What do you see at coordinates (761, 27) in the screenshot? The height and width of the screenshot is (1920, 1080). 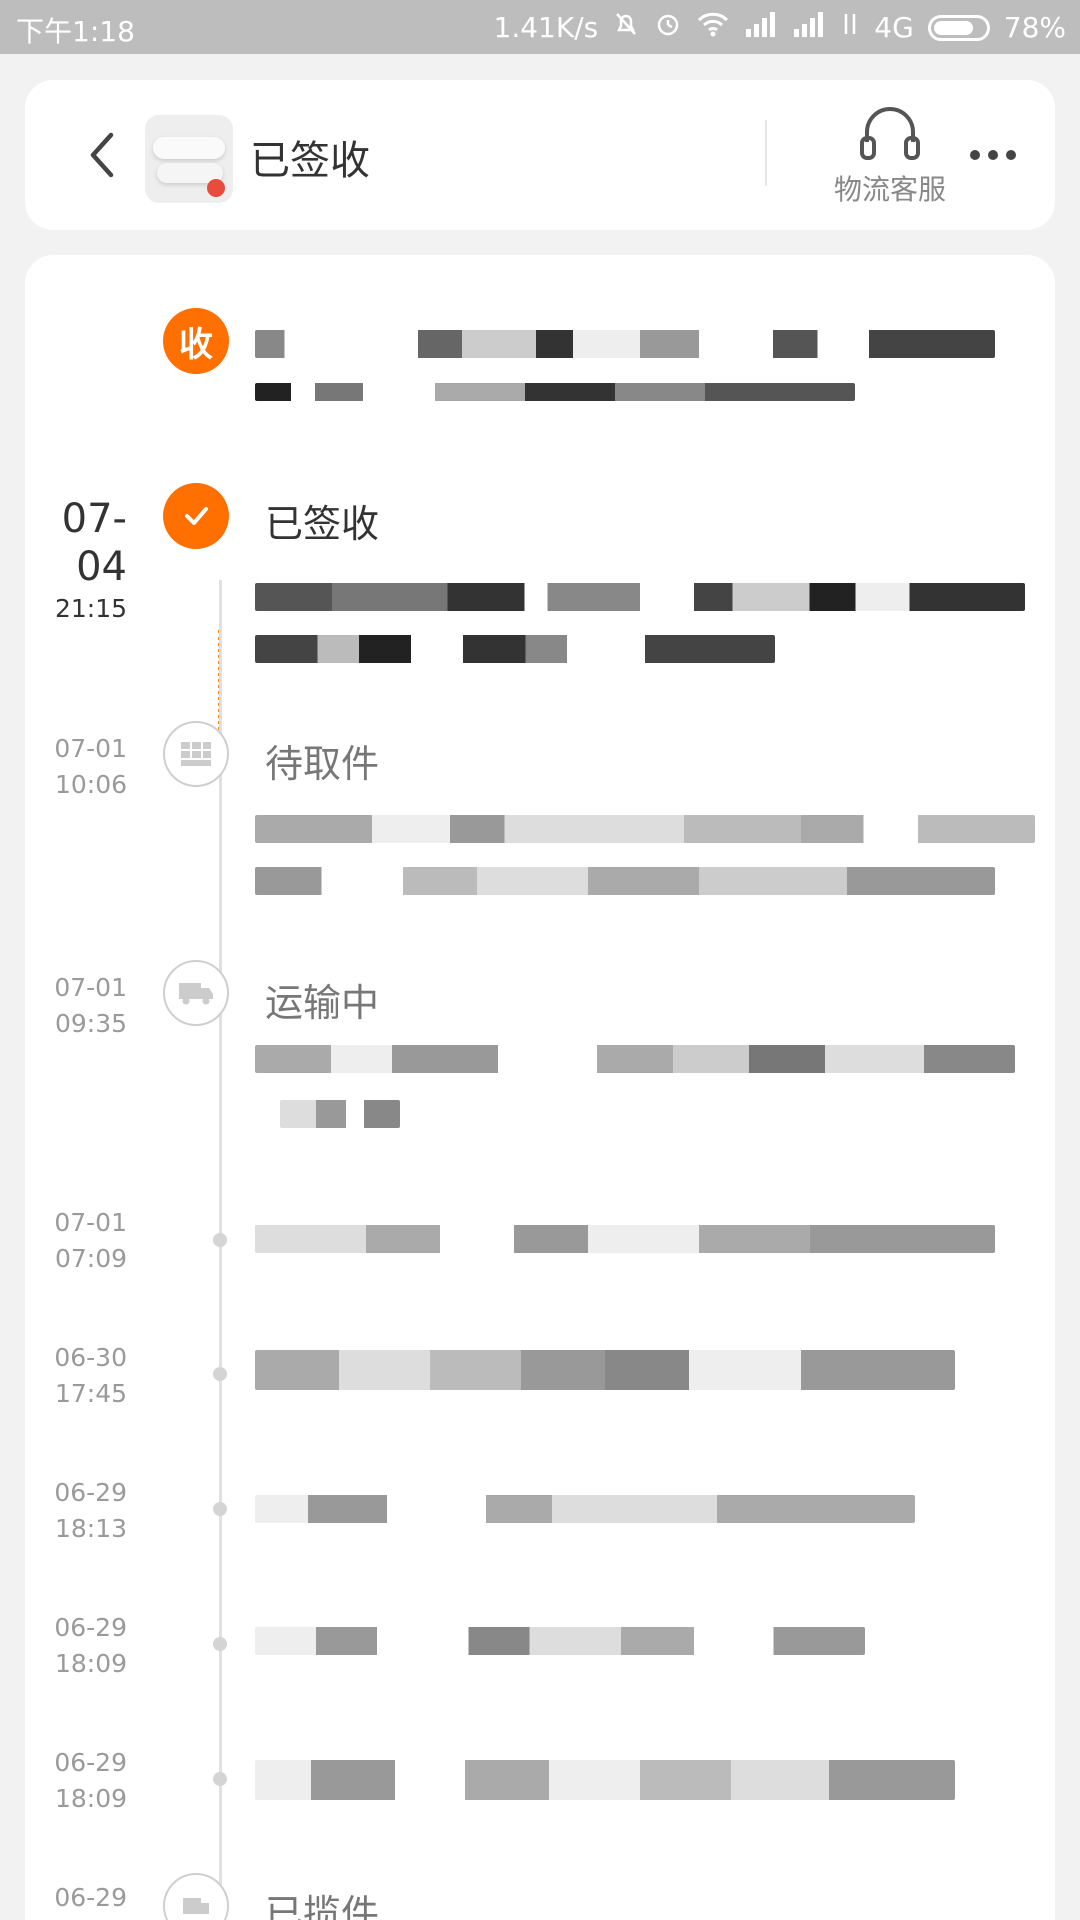 I see `signal-icon` at bounding box center [761, 27].